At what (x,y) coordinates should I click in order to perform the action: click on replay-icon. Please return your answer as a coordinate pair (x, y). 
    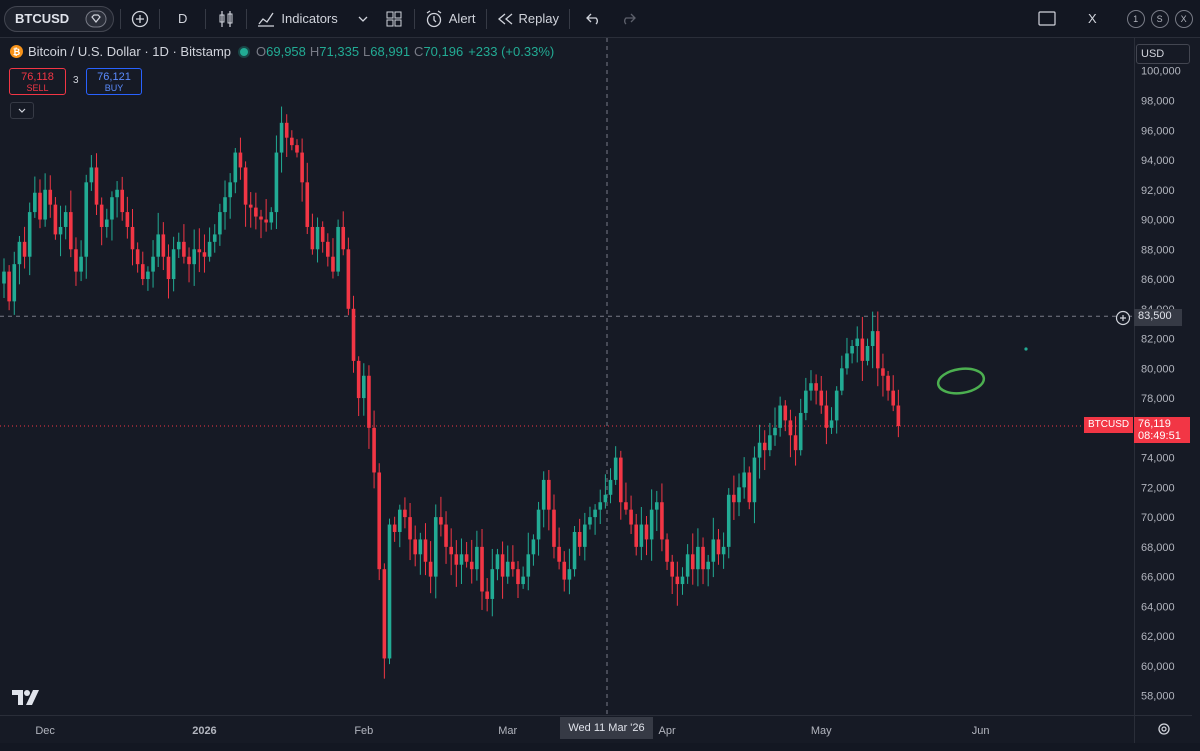
    Looking at the image, I should click on (505, 19).